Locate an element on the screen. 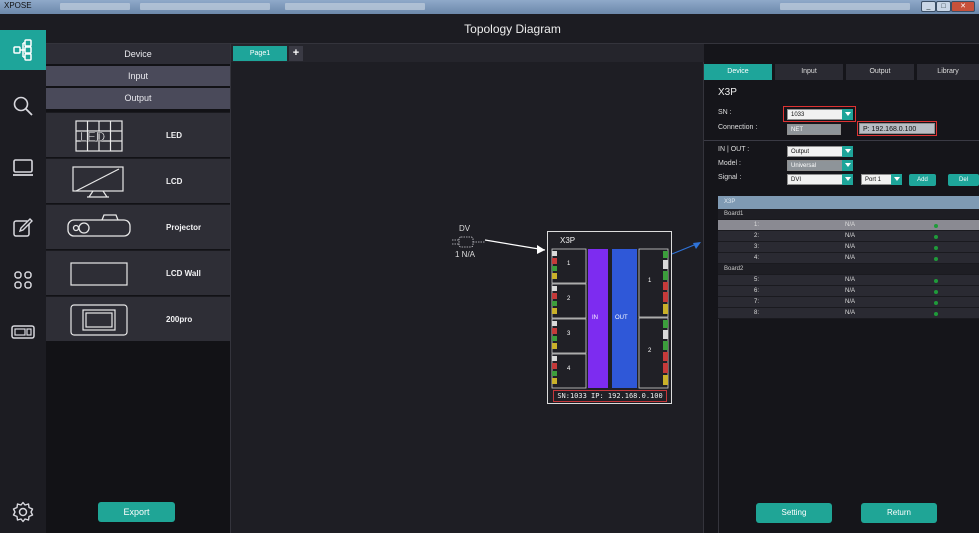 The image size is (979, 533). minimize-button: _ is located at coordinates (928, 6).